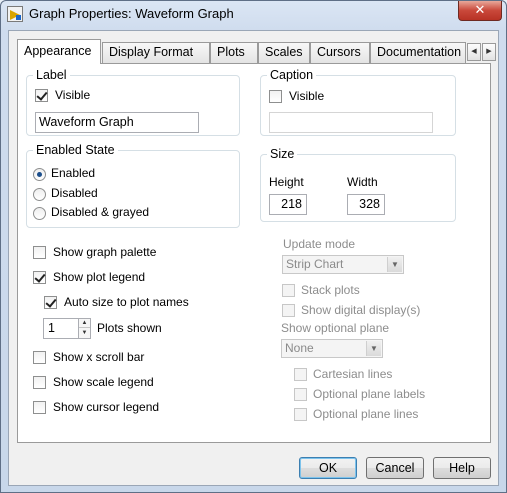 This screenshot has height=493, width=507. What do you see at coordinates (366, 204) in the screenshot?
I see `width-field: 328` at bounding box center [366, 204].